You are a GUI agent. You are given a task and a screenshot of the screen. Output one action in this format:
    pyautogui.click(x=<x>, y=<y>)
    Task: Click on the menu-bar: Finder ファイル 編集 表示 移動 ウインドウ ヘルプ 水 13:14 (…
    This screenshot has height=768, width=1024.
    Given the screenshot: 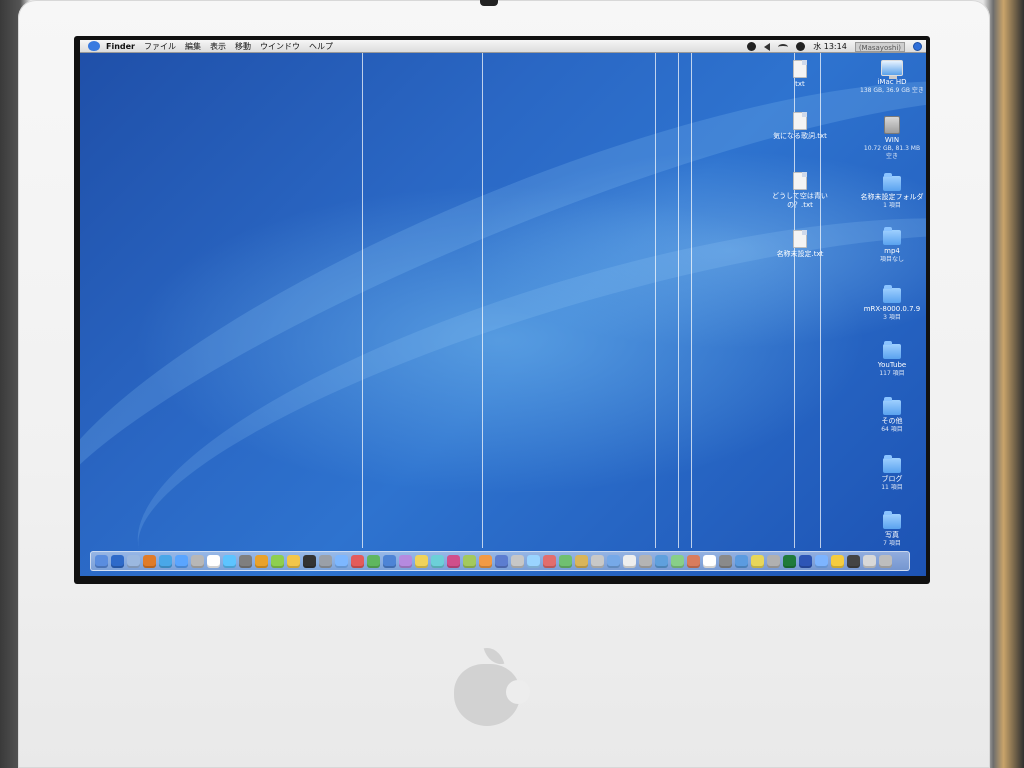 What is the action you would take?
    pyautogui.click(x=503, y=46)
    